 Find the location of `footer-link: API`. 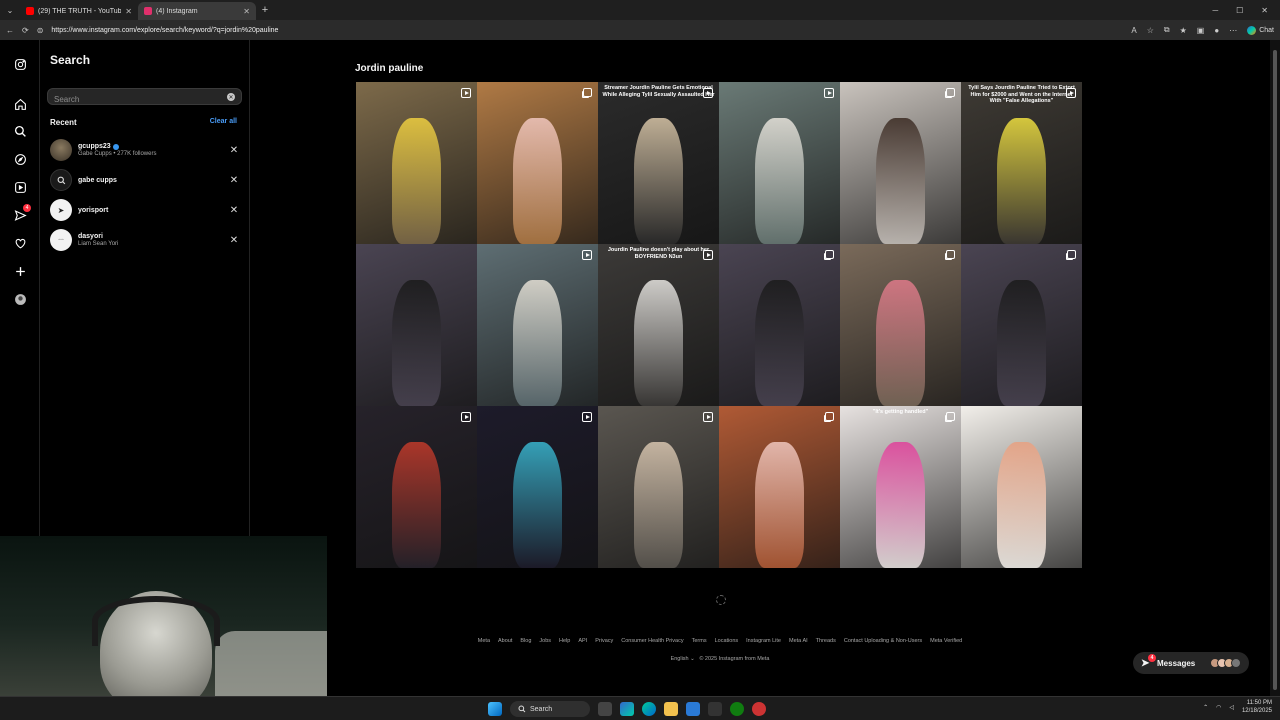

footer-link: API is located at coordinates (582, 641).